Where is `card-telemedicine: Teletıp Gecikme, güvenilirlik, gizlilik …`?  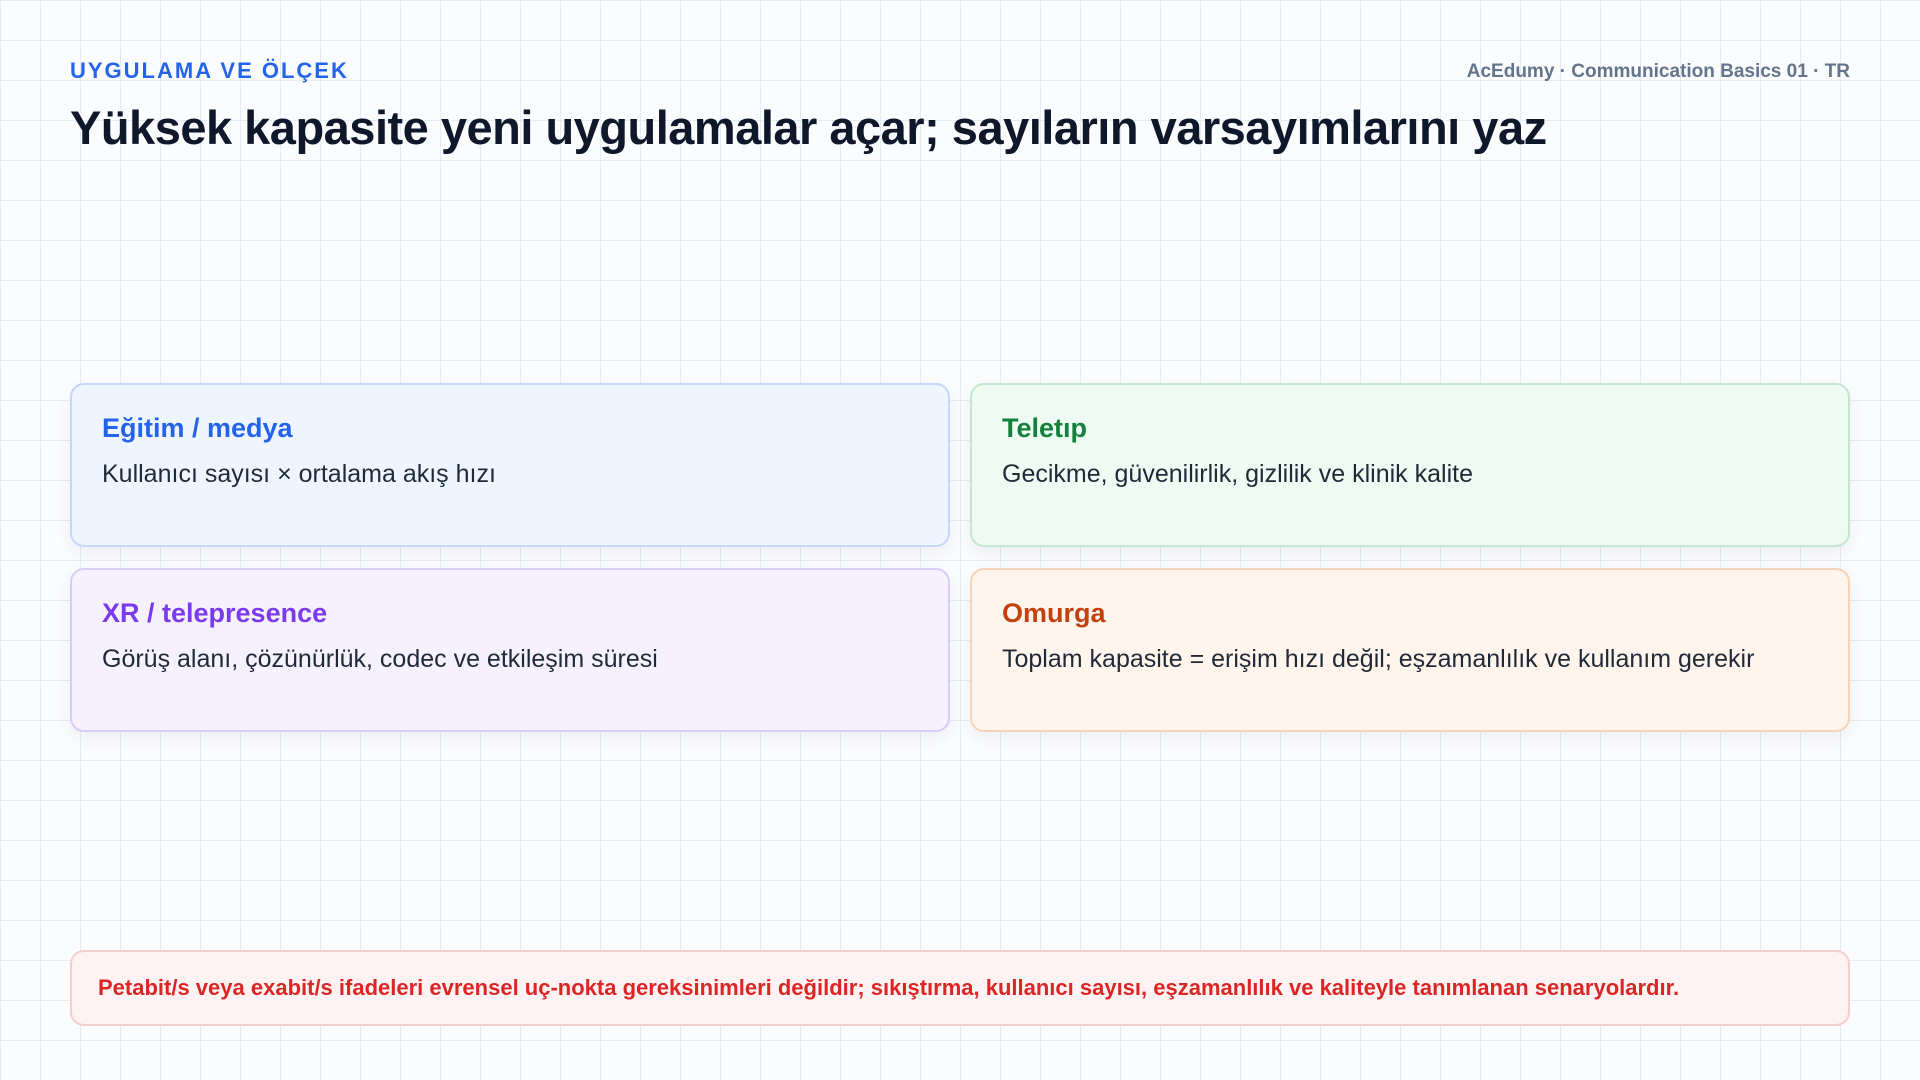
card-telemedicine: Teletıp Gecikme, güvenilirlik, gizlilik … is located at coordinates (1410, 465).